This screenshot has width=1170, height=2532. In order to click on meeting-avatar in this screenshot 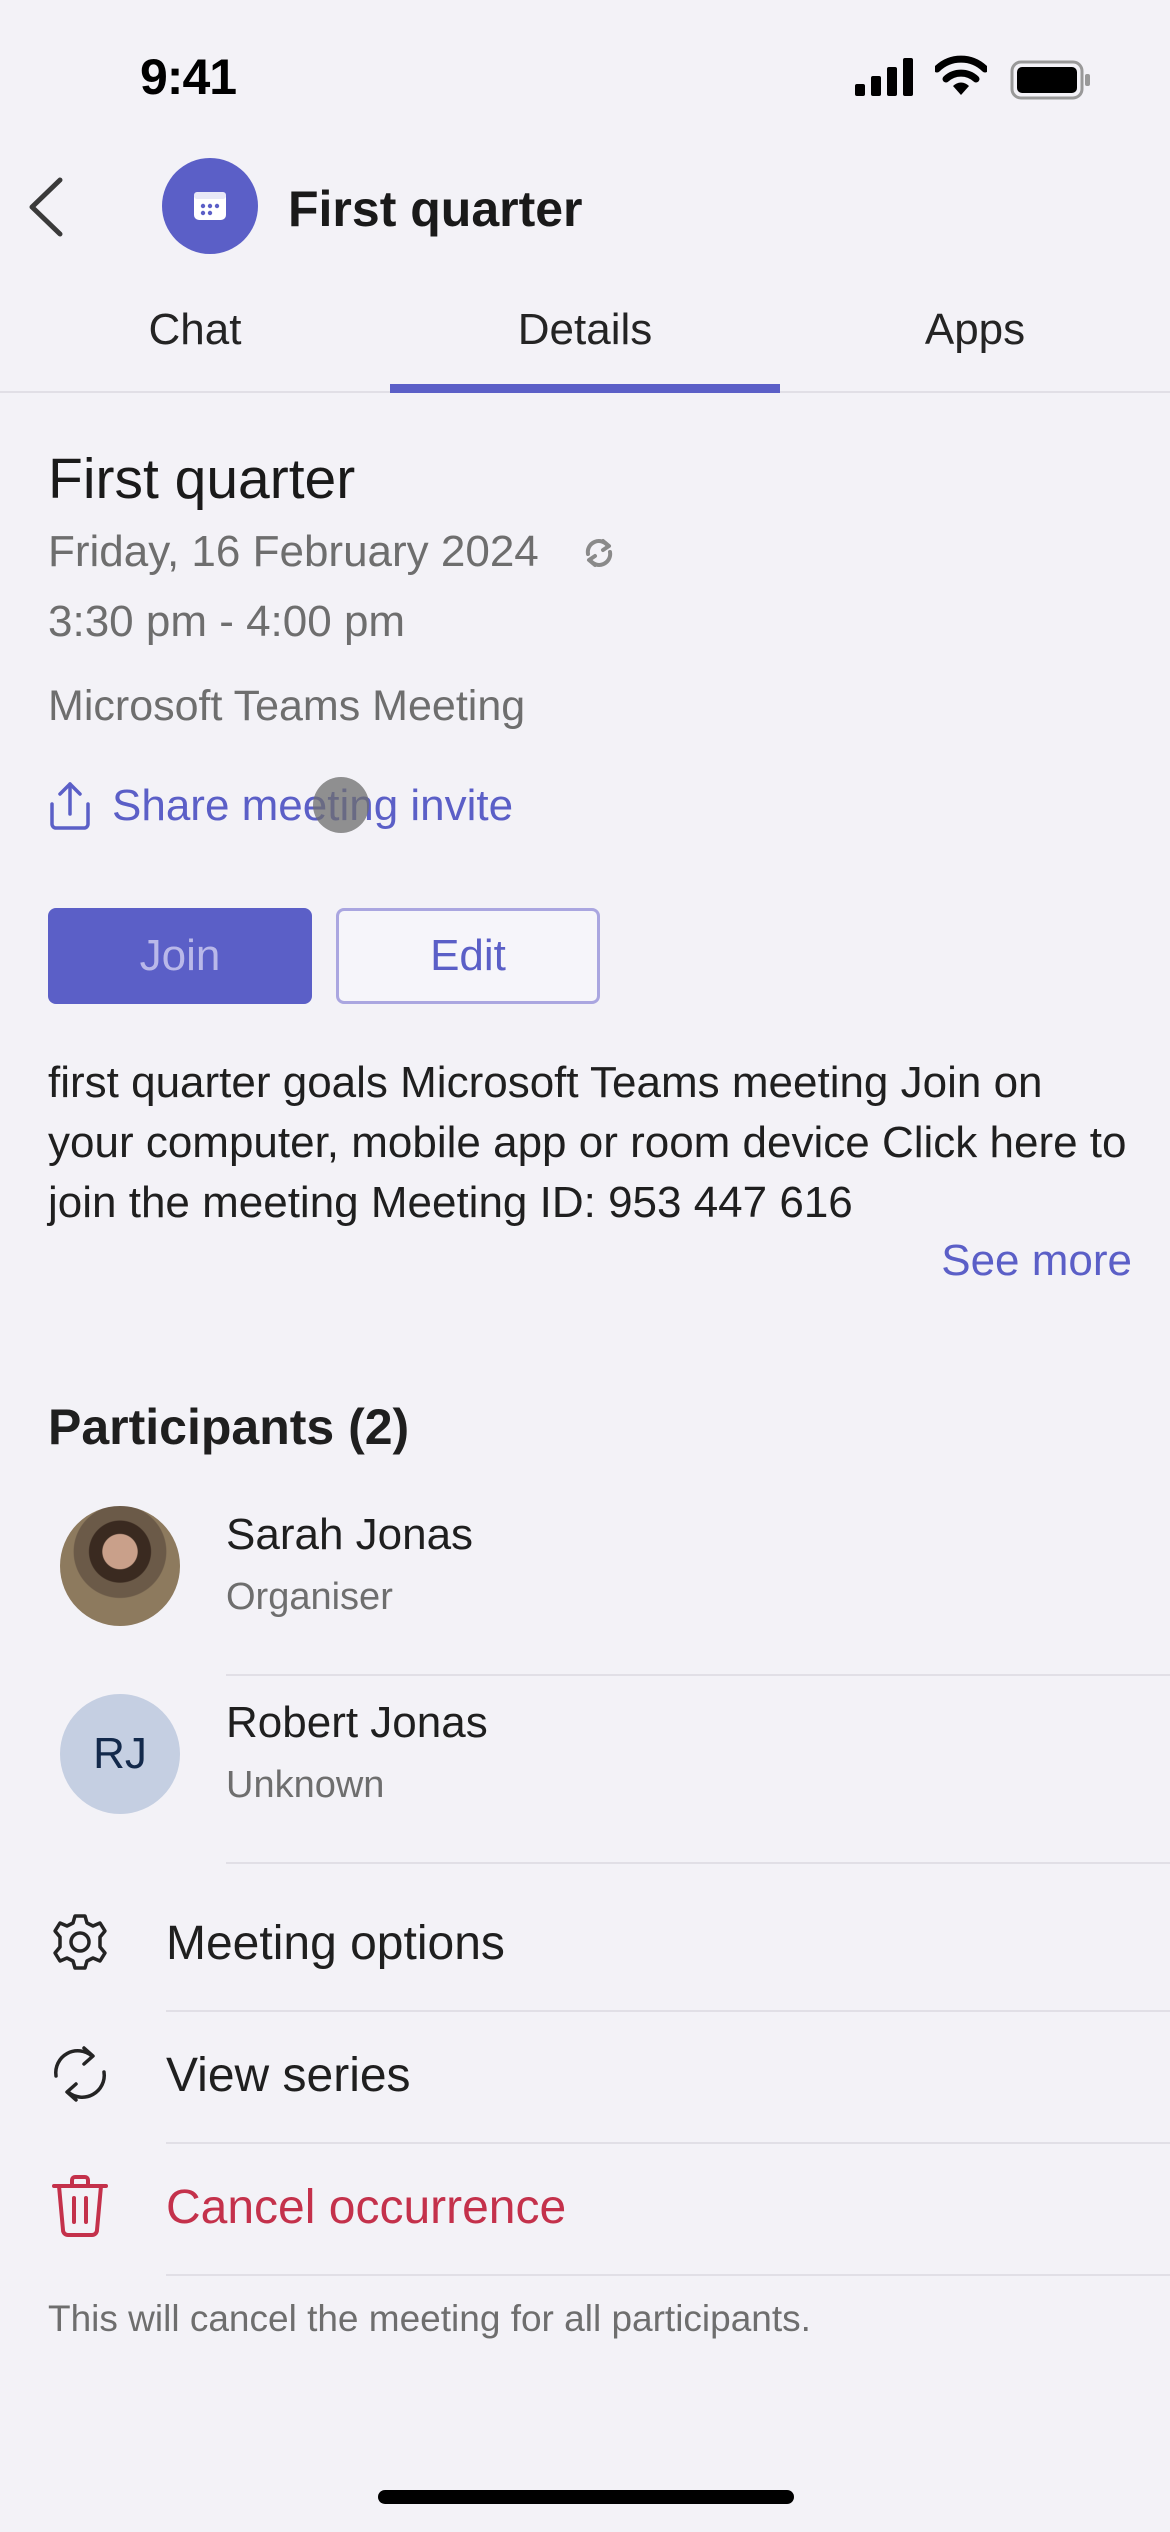, I will do `click(210, 206)`.